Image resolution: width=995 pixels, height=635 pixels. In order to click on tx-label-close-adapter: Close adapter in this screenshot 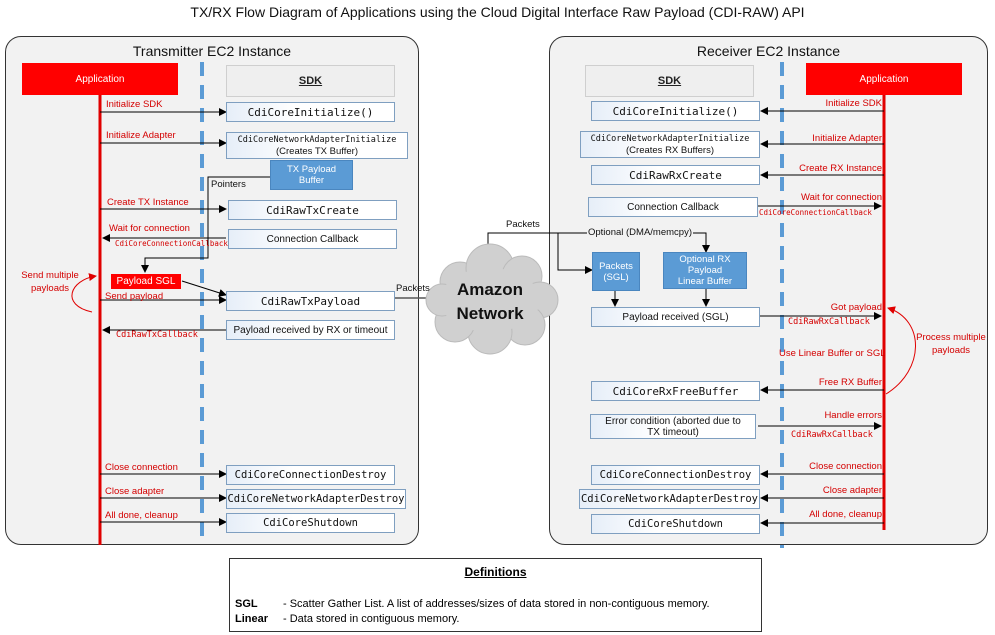, I will do `click(135, 491)`.